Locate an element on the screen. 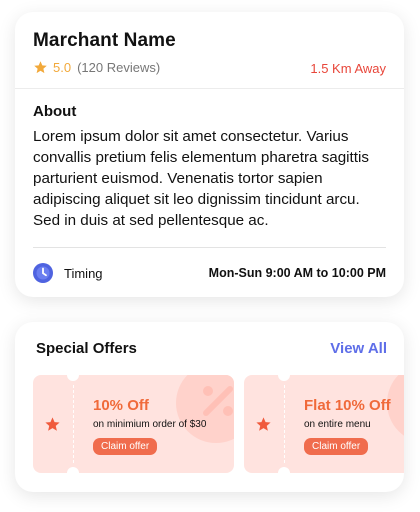  offer-content: Flat 10% Off on entire menu Claim offer is located at coordinates (347, 426).